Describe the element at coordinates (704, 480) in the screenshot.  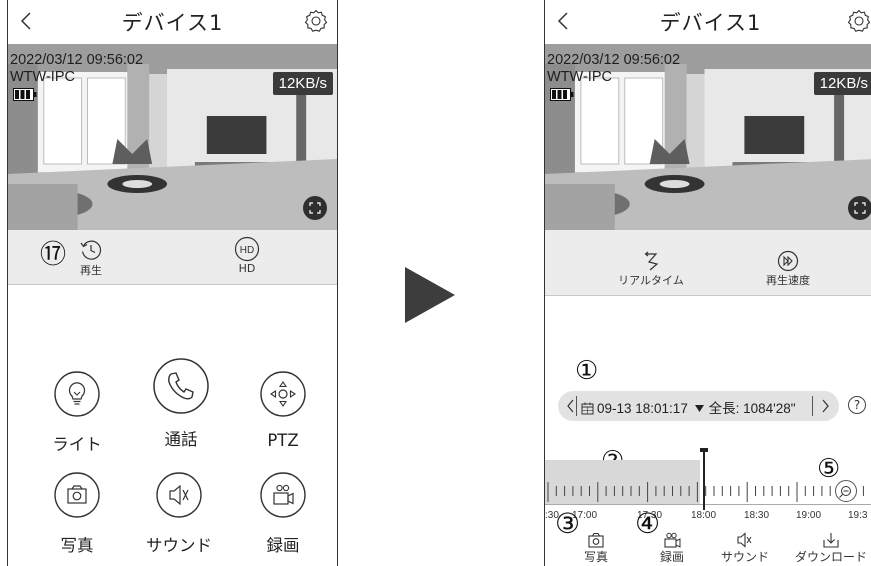
I see `timeline-cursor` at that location.